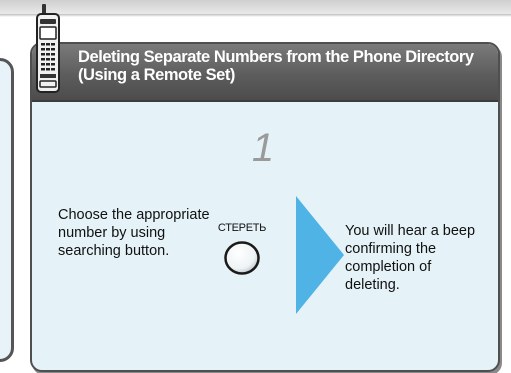  What do you see at coordinates (320, 255) in the screenshot?
I see `arrow-right-icon` at bounding box center [320, 255].